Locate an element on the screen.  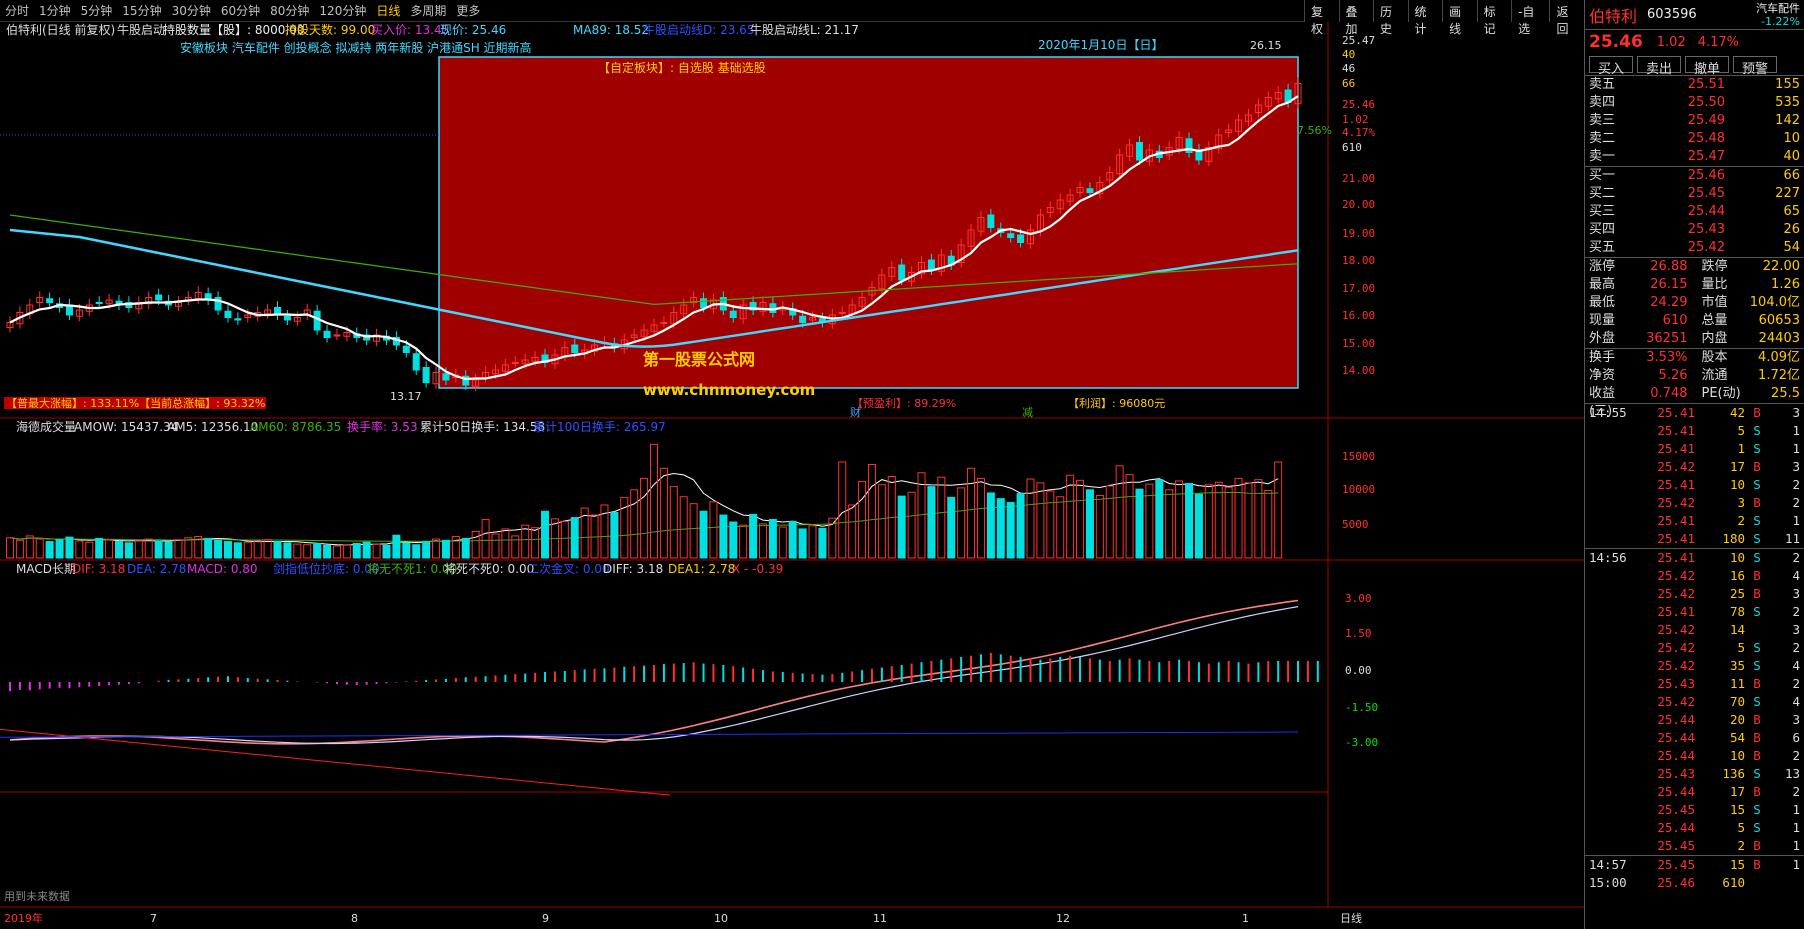
book-row: 卖五 25.51 155 is located at coordinates (1694, 85).